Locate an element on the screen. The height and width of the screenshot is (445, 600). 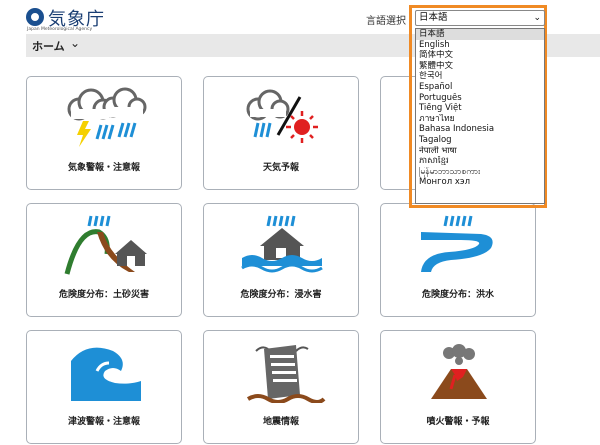
card-weather-forecast: 天気予報 is located at coordinates (281, 133).